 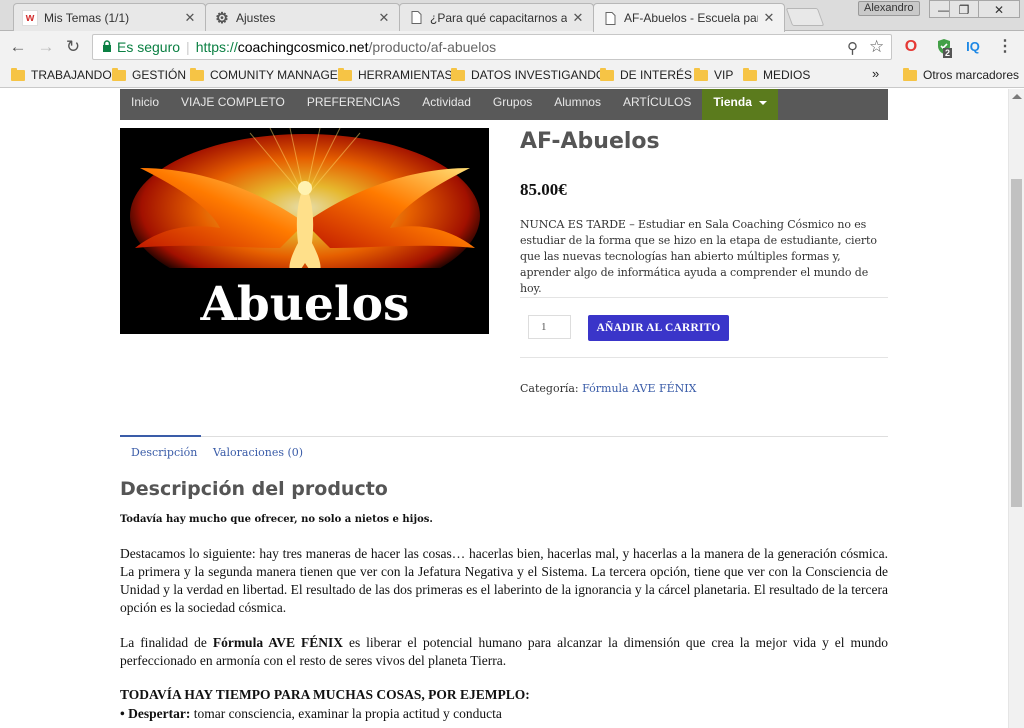 I want to click on tab-title: AF-Abuelos - Escuela para, so click(x=691, y=18).